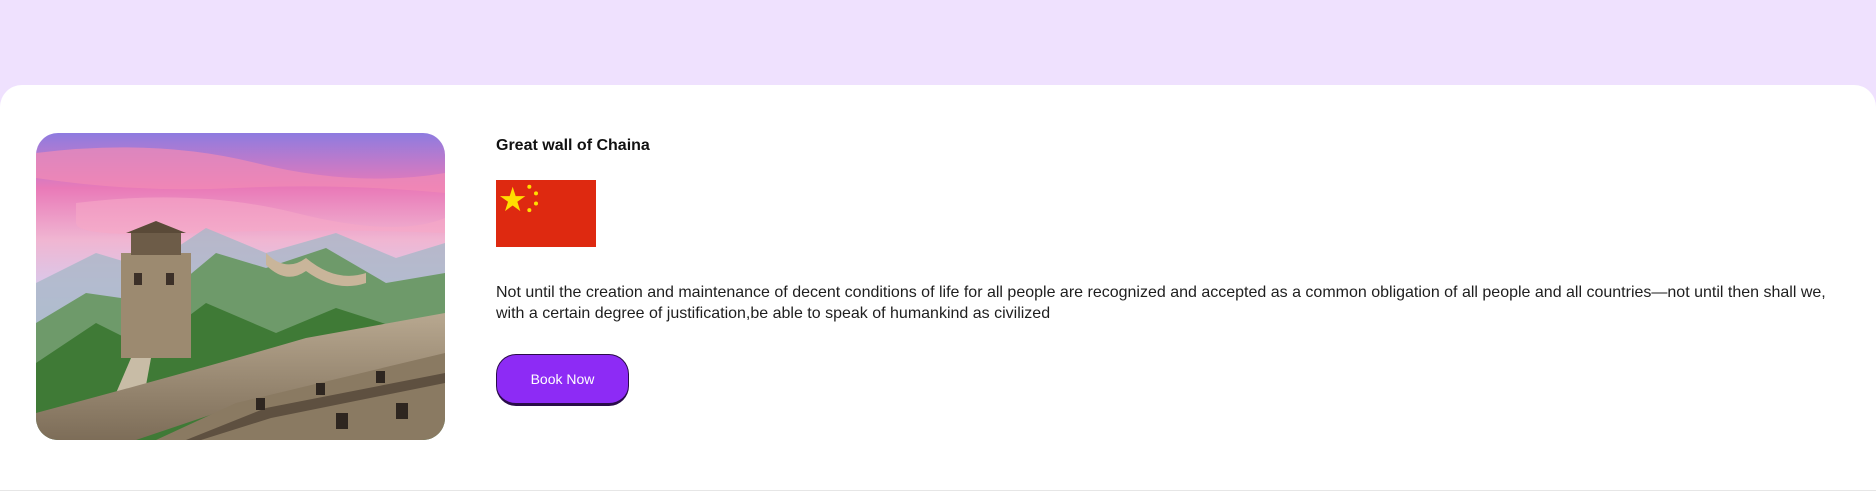  Describe the element at coordinates (573, 145) in the screenshot. I see `destination-title: Great wall of Chaina` at that location.